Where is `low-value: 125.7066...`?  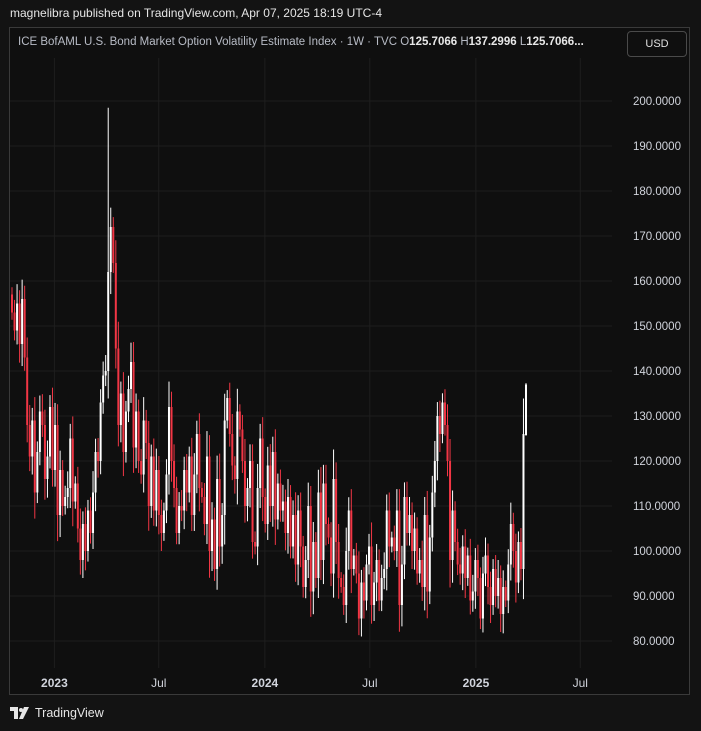
low-value: 125.7066... is located at coordinates (555, 42).